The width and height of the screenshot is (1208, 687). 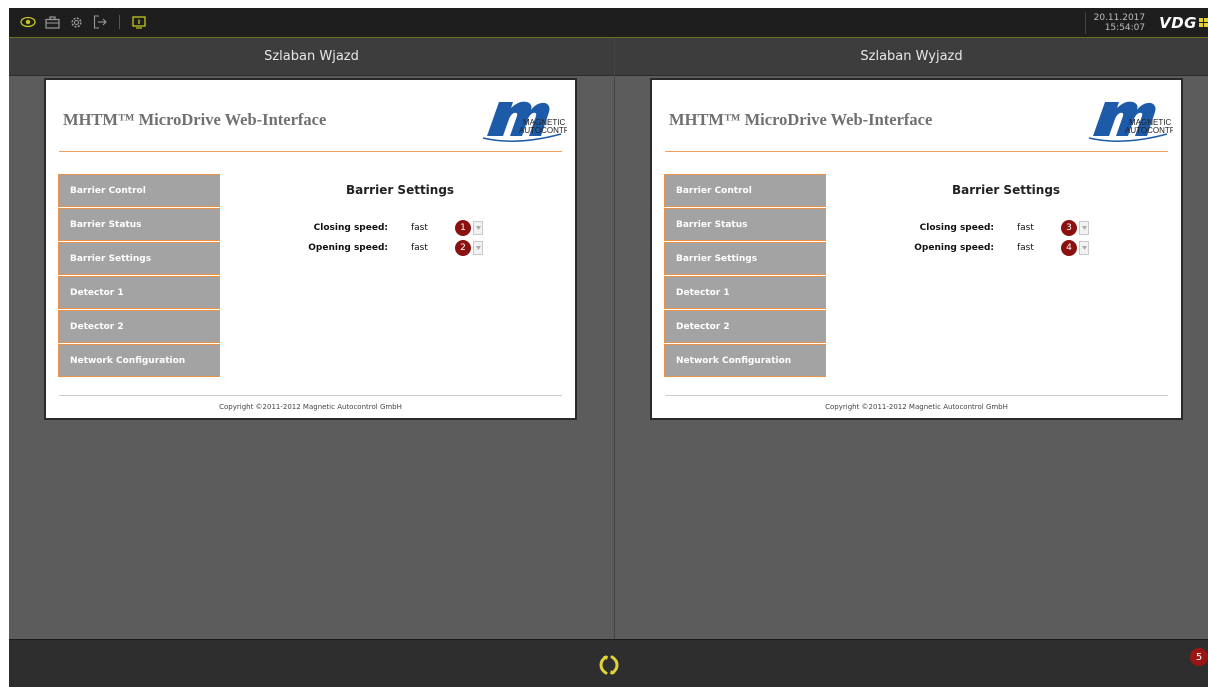 I want to click on eye-icon, so click(x=28, y=22).